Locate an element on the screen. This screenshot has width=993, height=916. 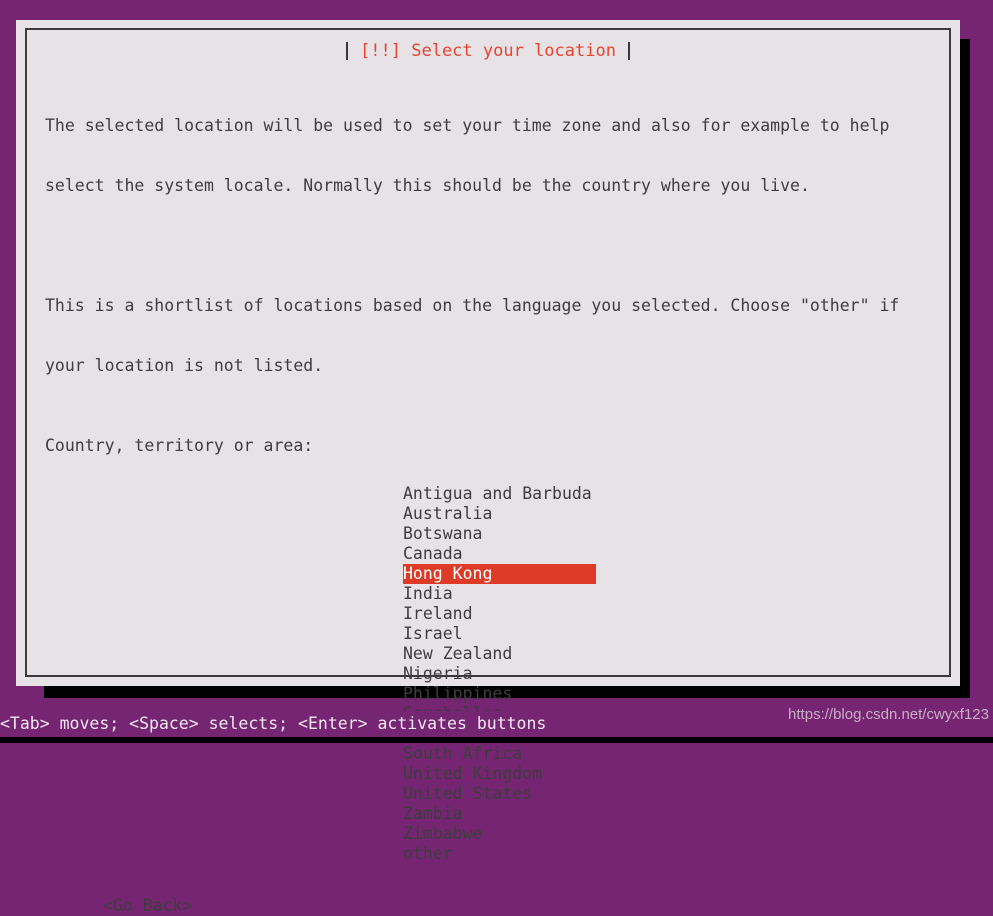
country-list-item: United States is located at coordinates (499, 794).